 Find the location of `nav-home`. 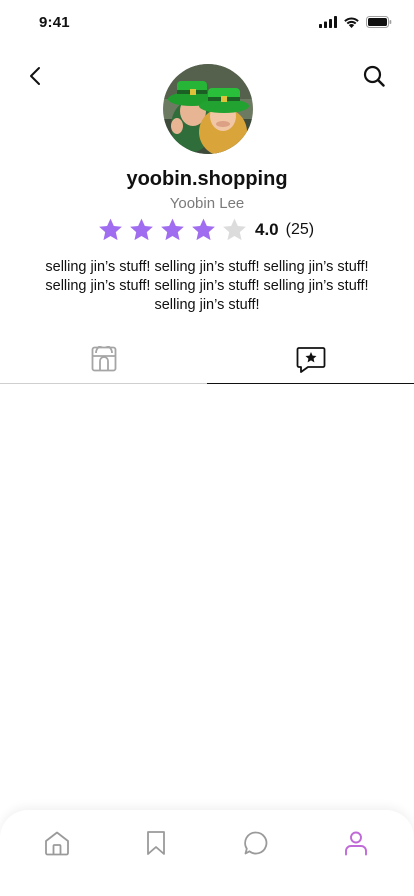

nav-home is located at coordinates (57, 843).